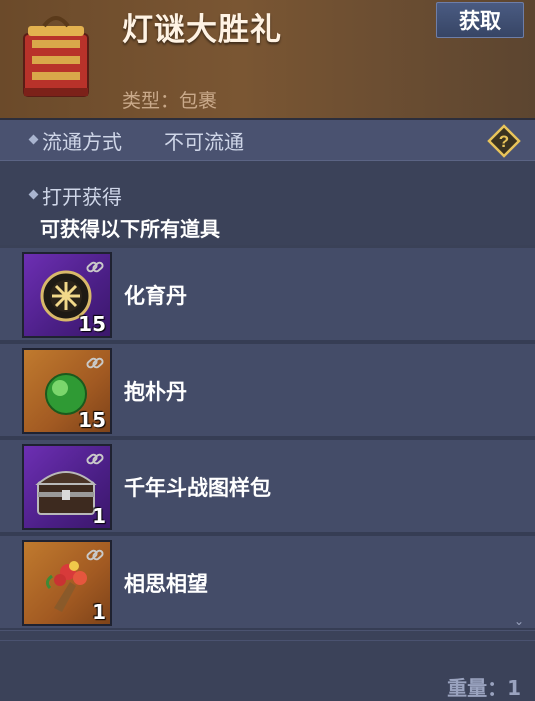 The height and width of the screenshot is (701, 535). I want to click on list-item: 1 千年斗战图样包, so click(267, 488).